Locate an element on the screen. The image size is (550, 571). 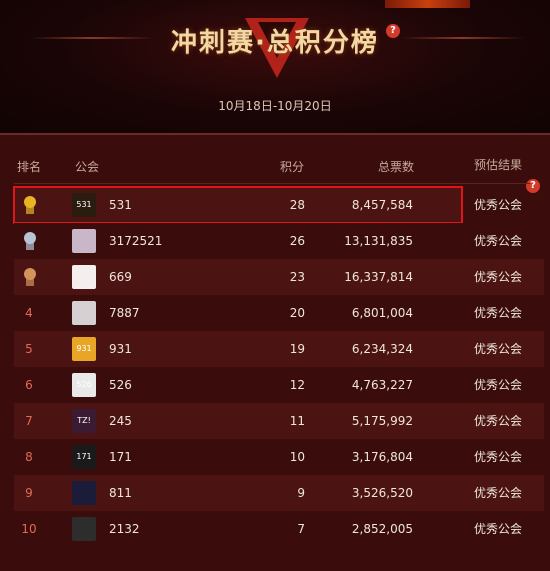
guild-avatar: 526 is located at coordinates (84, 385).